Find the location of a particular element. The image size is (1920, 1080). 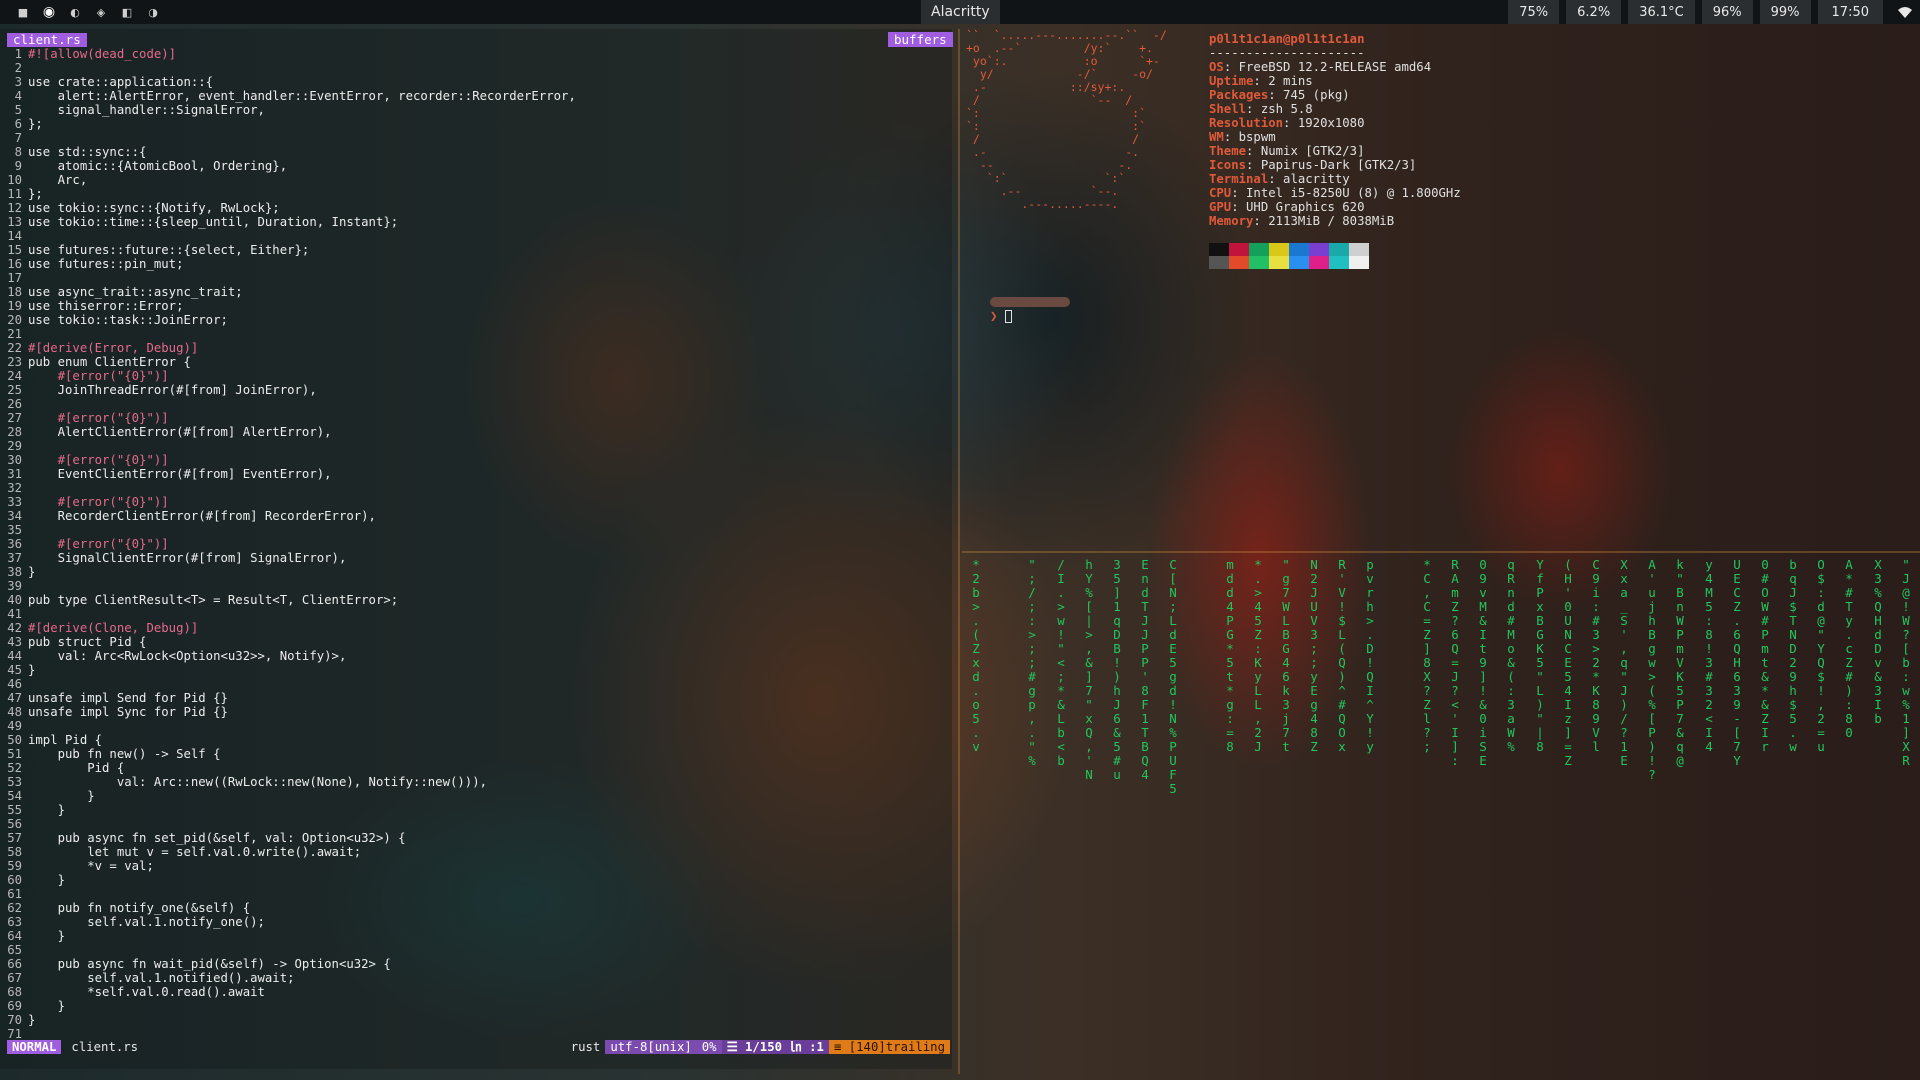

code-line: 59 *v = val; is located at coordinates (288, 866).